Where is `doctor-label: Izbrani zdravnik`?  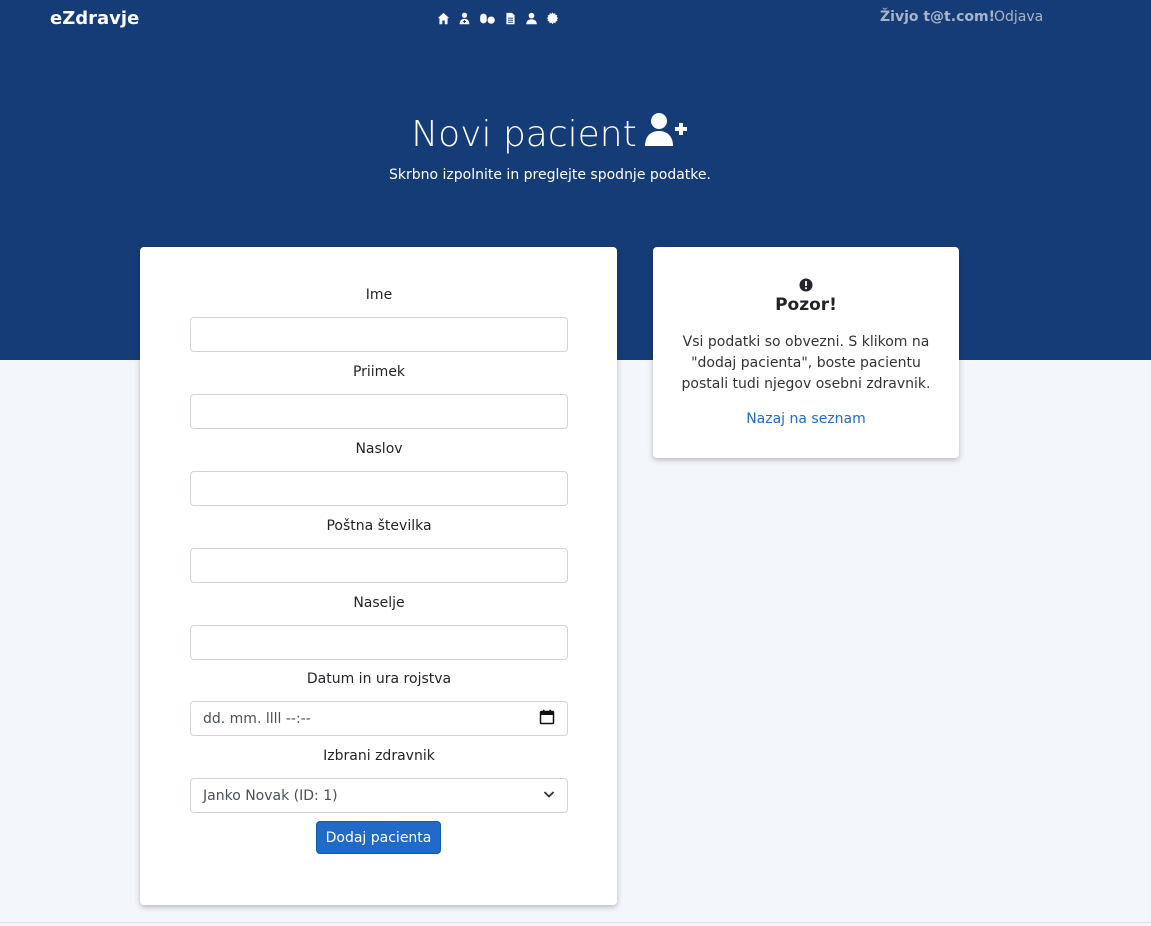 doctor-label: Izbrani zdravnik is located at coordinates (379, 756).